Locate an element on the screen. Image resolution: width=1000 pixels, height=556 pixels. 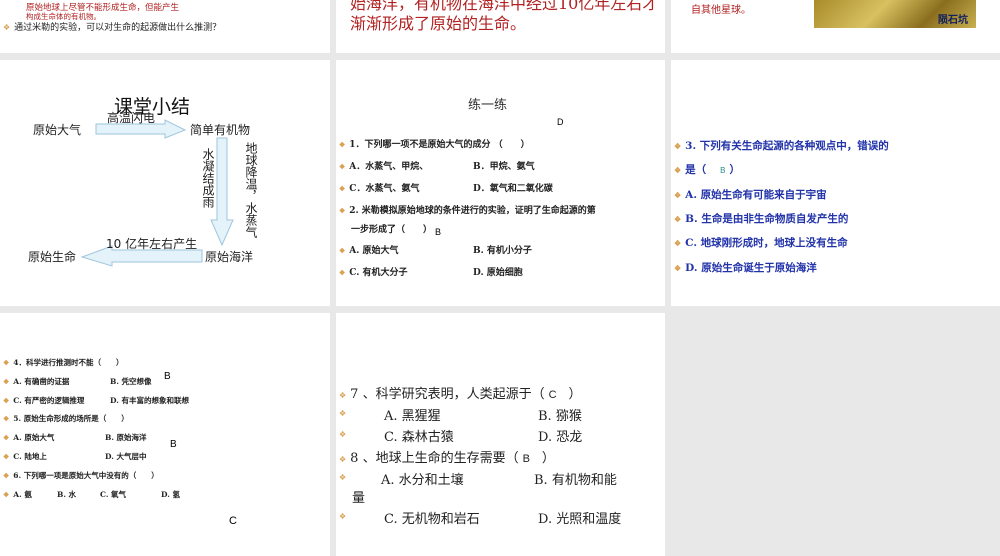
option-text: C. 陆地上 is located at coordinates (30, 456).